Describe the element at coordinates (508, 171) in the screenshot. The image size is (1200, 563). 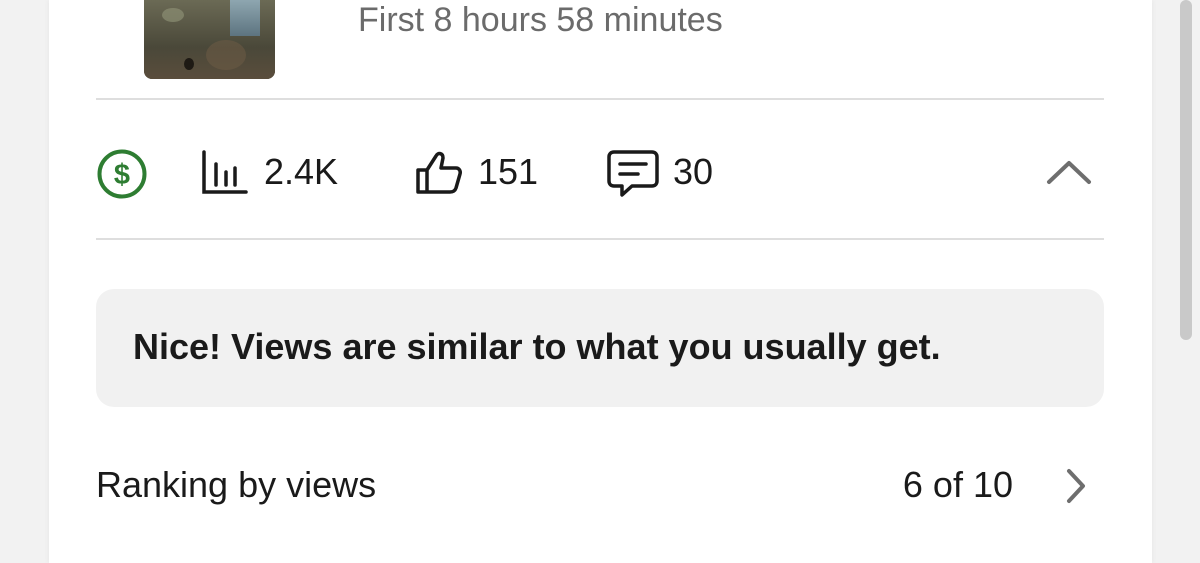
I see `likes-count: 151` at that location.